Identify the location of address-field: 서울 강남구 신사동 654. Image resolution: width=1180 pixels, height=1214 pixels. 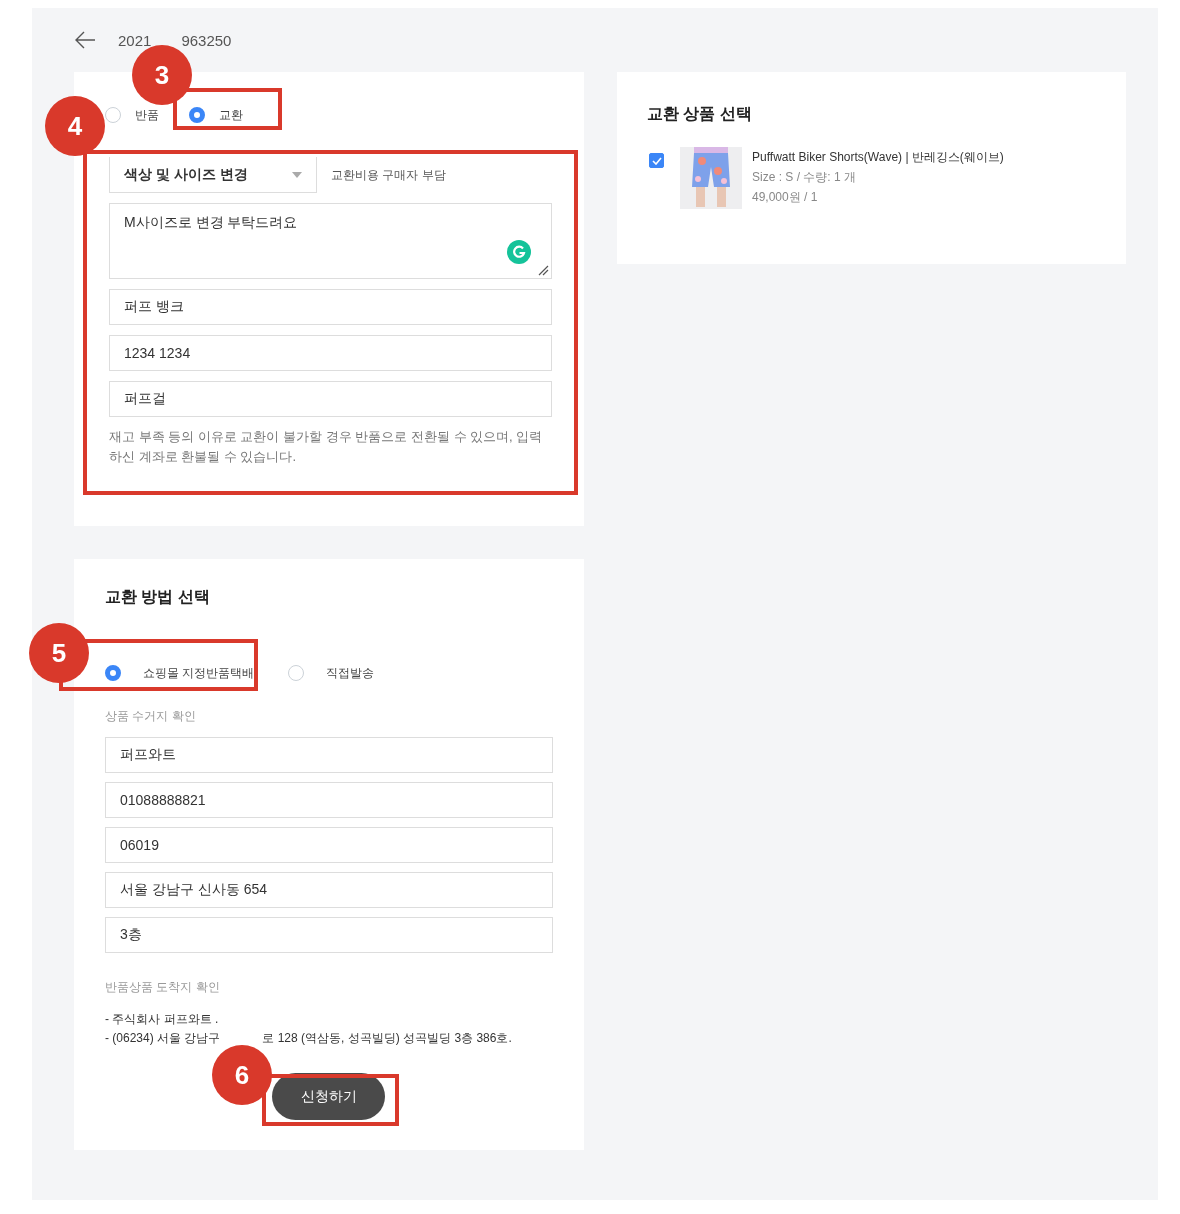
(329, 890).